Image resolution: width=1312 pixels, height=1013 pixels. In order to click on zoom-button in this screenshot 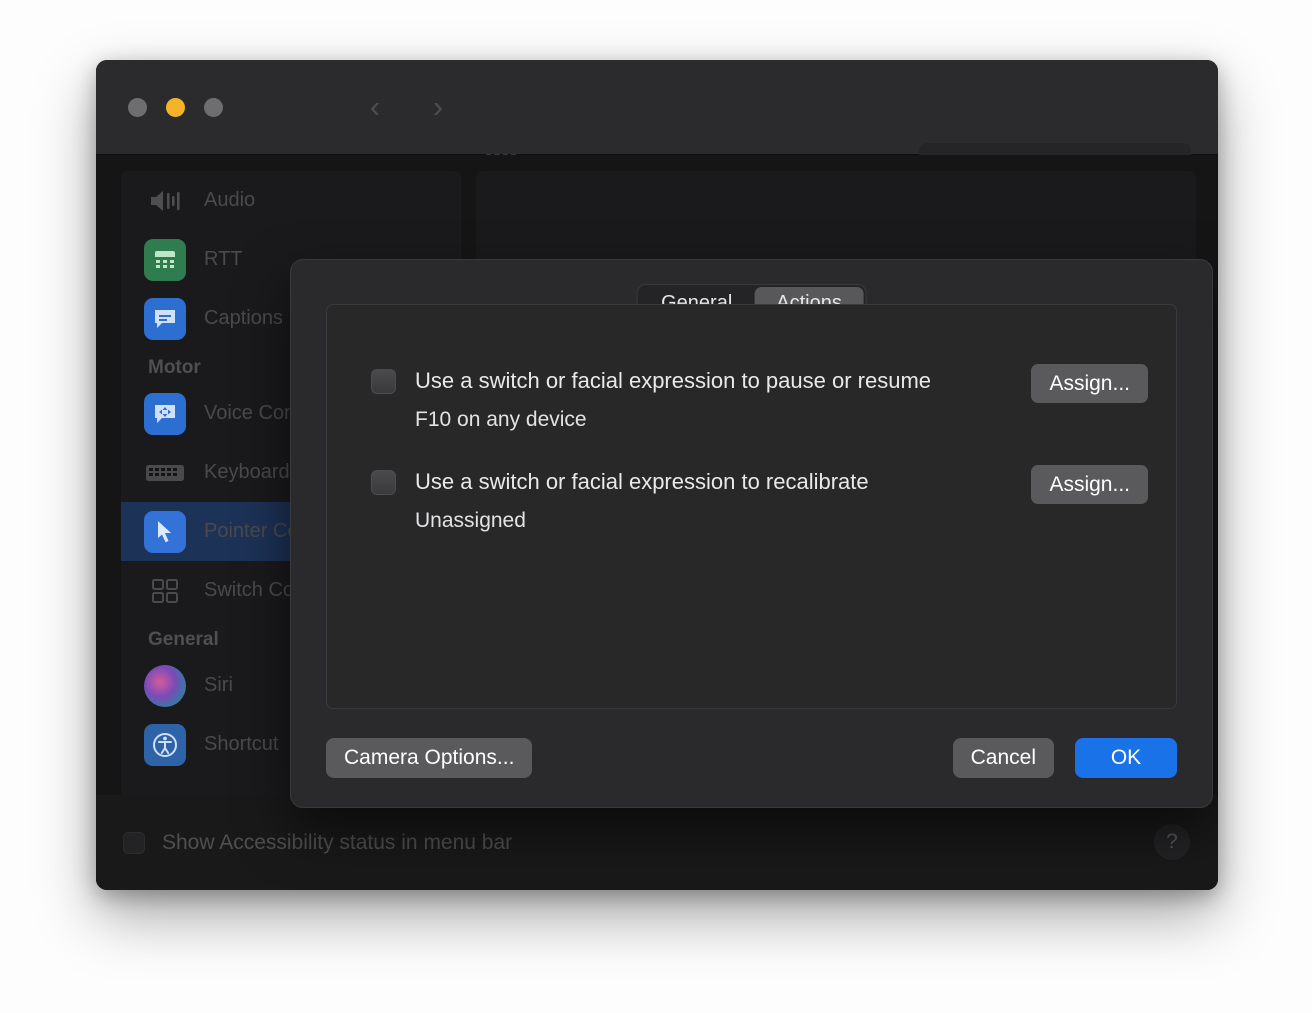, I will do `click(213, 107)`.